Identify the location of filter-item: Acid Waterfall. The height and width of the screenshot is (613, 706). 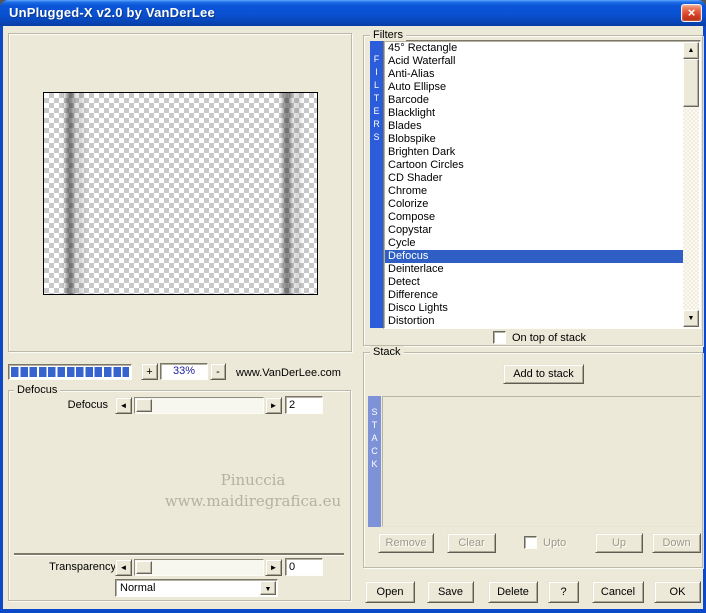
(534, 61).